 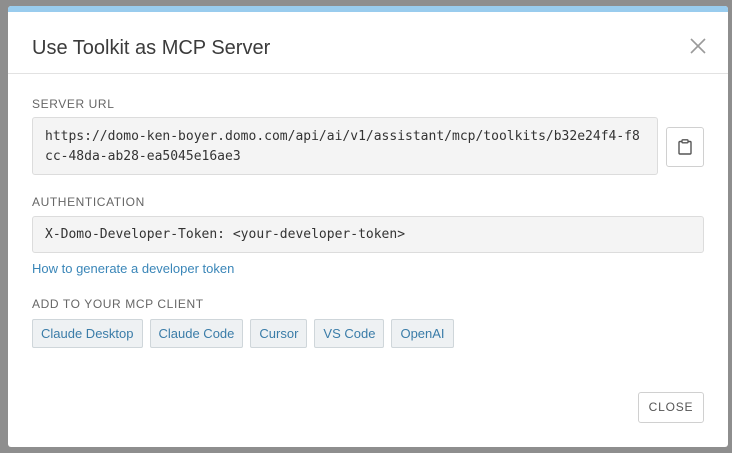 I want to click on mcp-client-label: ADD TO YOUR MCP CLIENT, so click(x=118, y=304).